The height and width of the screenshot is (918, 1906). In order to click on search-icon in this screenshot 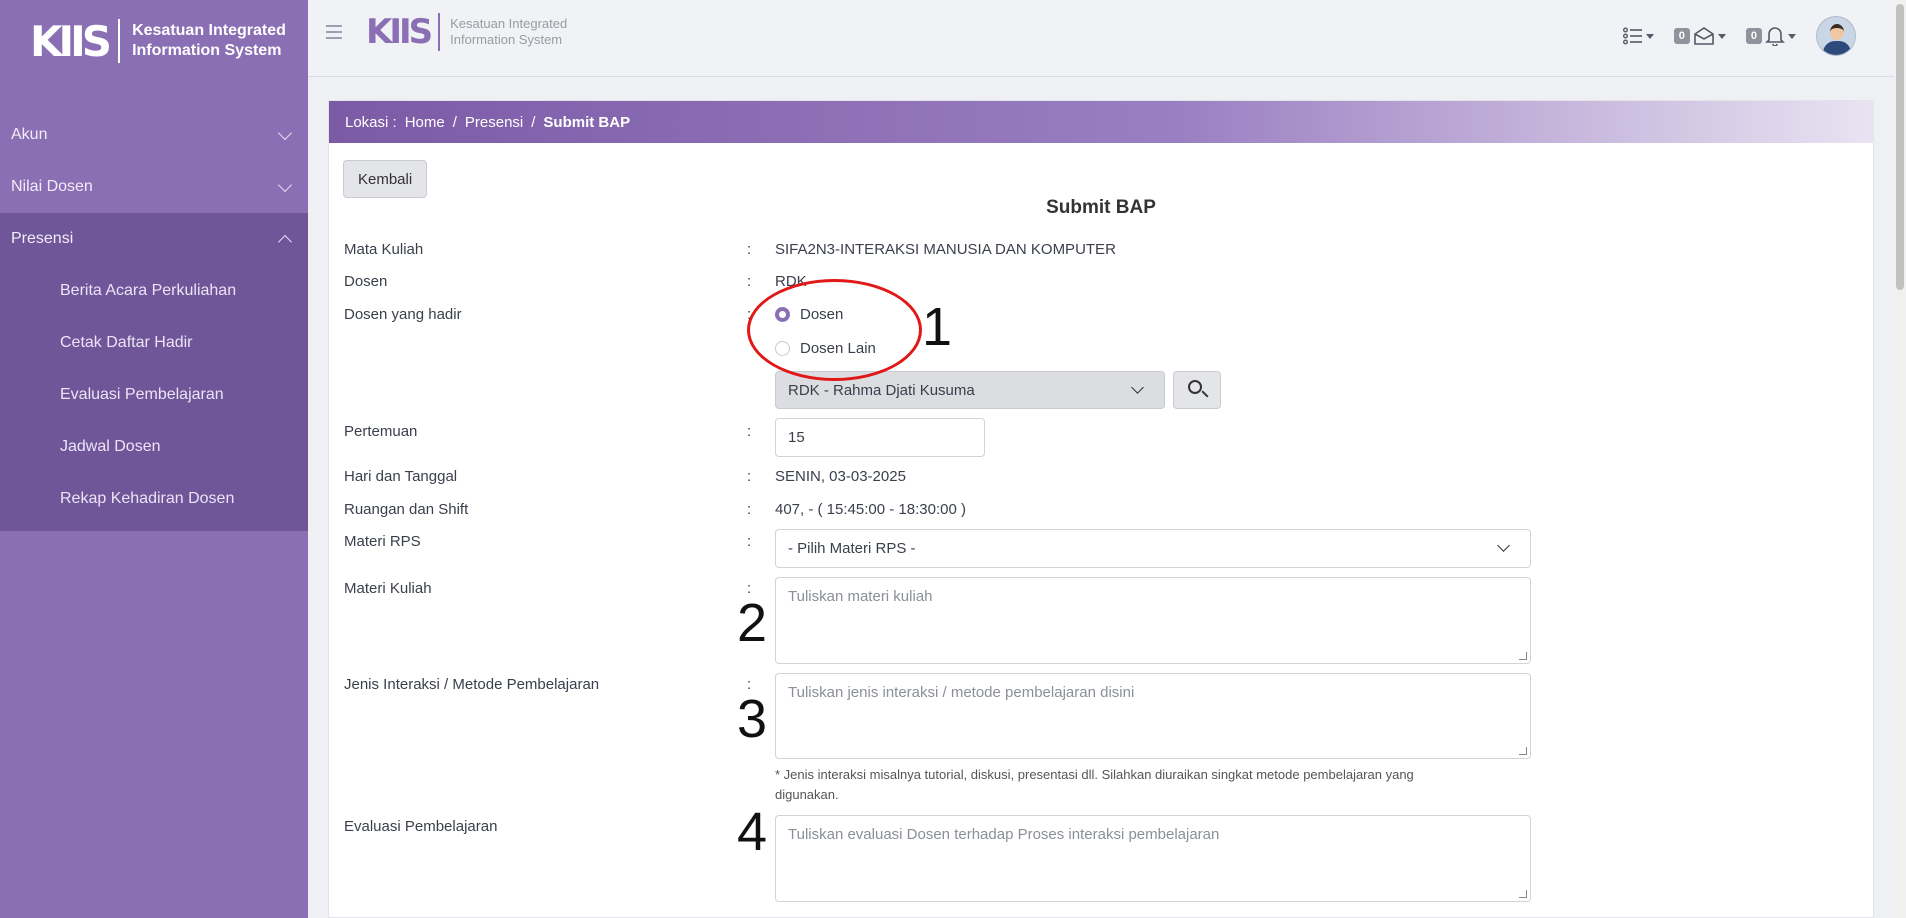, I will do `click(1195, 387)`.